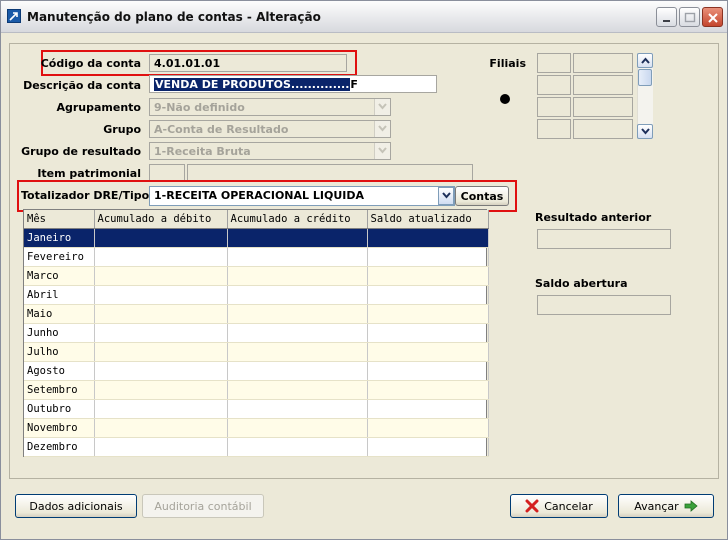 This screenshot has width=728, height=540. Describe the element at coordinates (645, 77) in the screenshot. I see `scroll-thumb` at that location.